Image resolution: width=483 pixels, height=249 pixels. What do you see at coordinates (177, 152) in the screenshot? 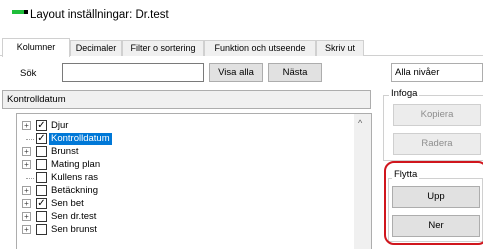
I see `tree-item-brunst: + Brunst` at bounding box center [177, 152].